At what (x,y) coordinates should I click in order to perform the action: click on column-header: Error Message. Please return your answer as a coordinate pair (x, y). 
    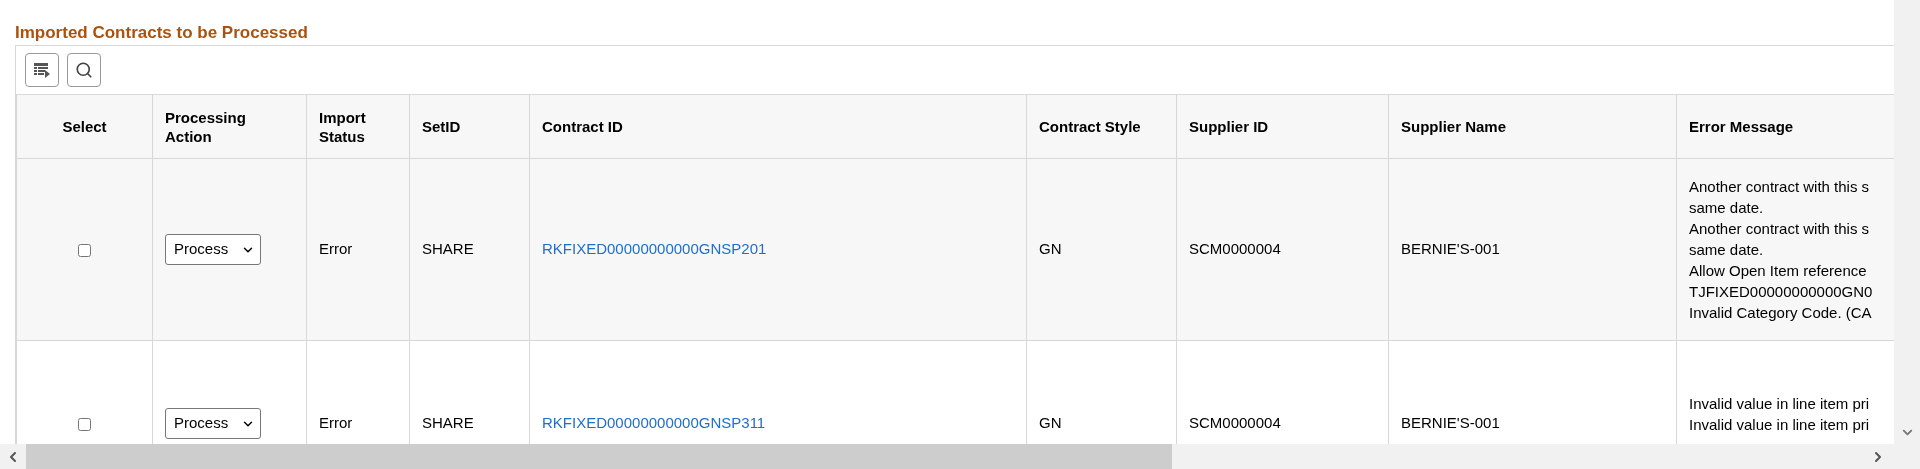
    Looking at the image, I should click on (1741, 126).